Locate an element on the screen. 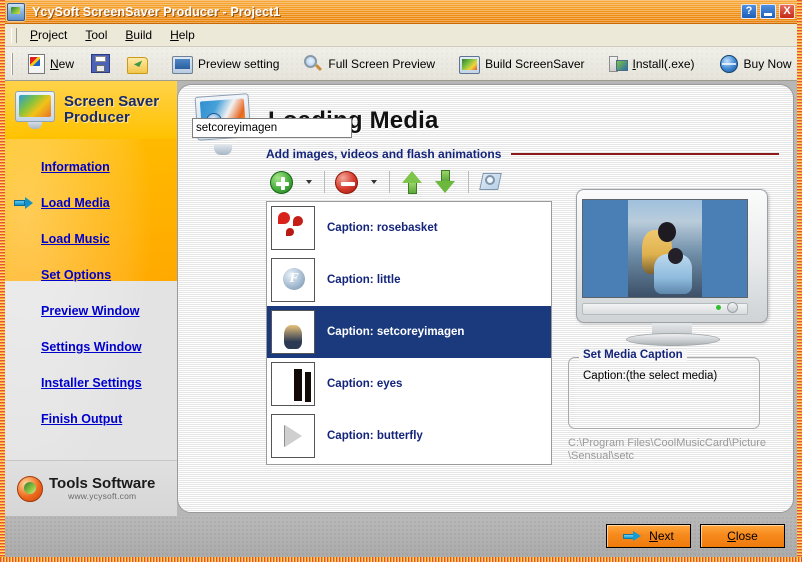 The width and height of the screenshot is (802, 562). toolbar-save-button is located at coordinates (100, 63).